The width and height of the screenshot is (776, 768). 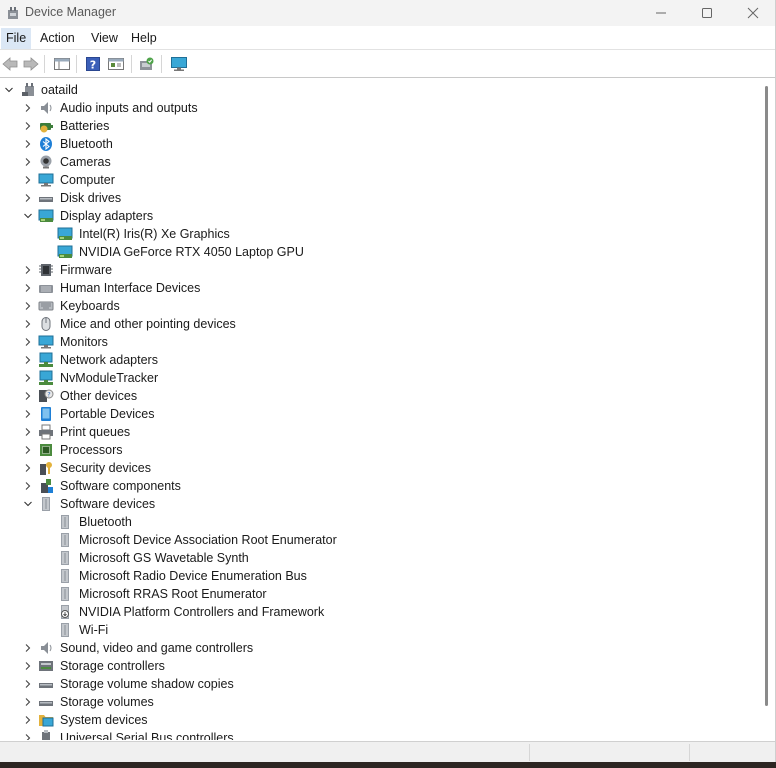 I want to click on vertical-scrollbar, so click(x=767, y=410).